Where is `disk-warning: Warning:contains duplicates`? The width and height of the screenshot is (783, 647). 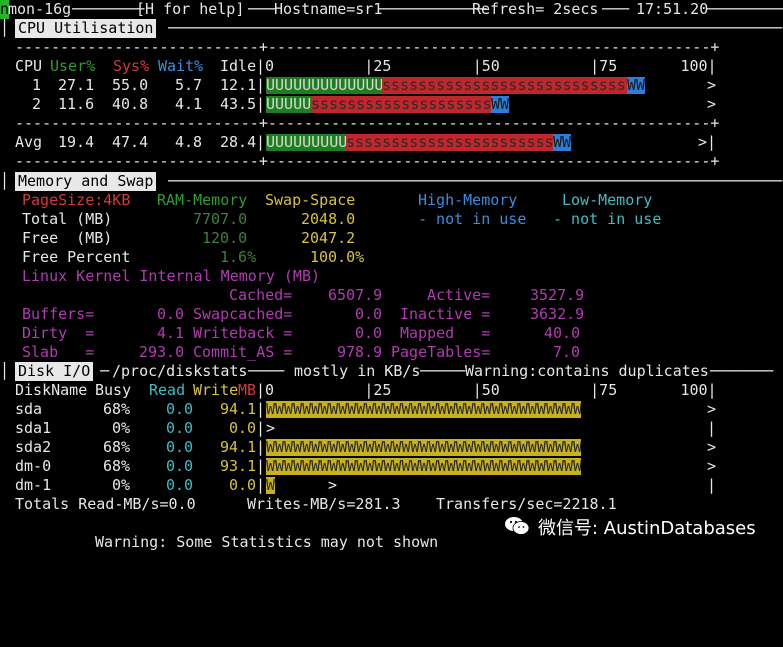
disk-warning: Warning:contains duplicates is located at coordinates (587, 371).